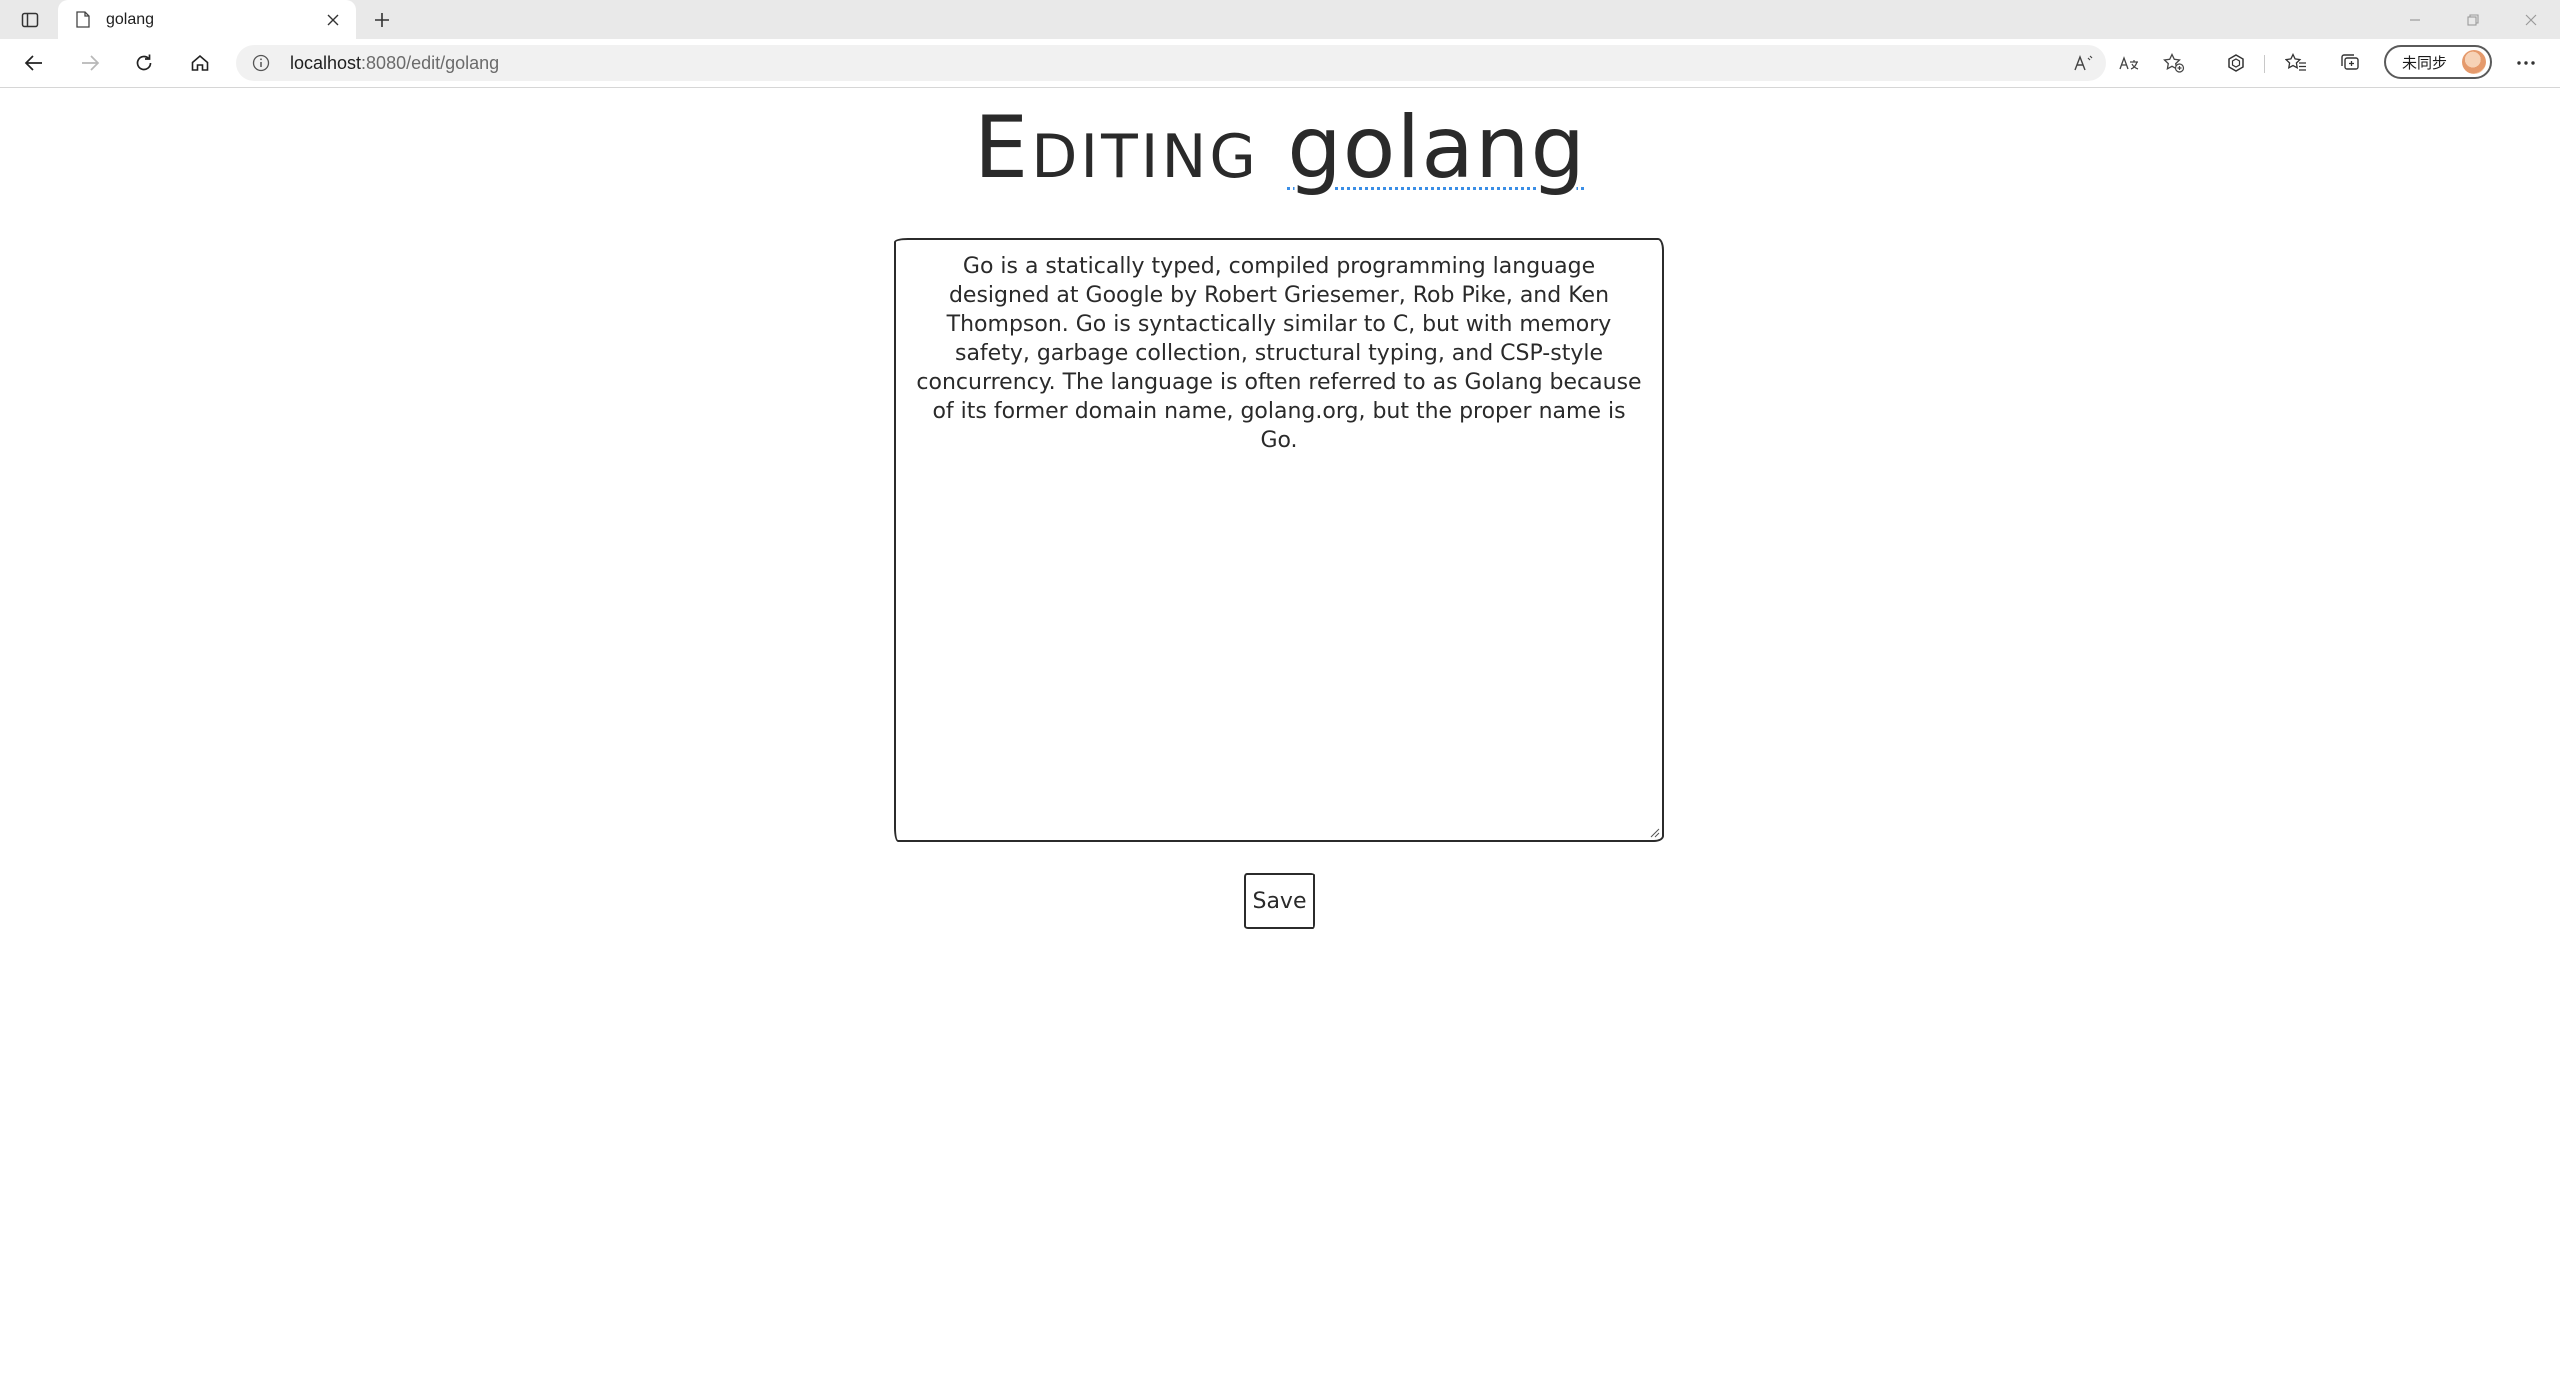  Describe the element at coordinates (326, 63) in the screenshot. I see `url-host: localhost` at that location.